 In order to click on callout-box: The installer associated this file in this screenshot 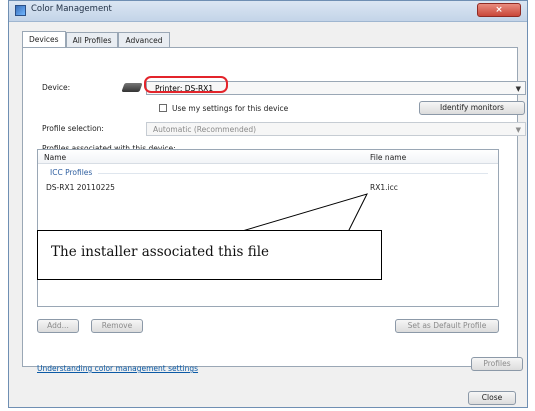, I will do `click(209, 255)`.